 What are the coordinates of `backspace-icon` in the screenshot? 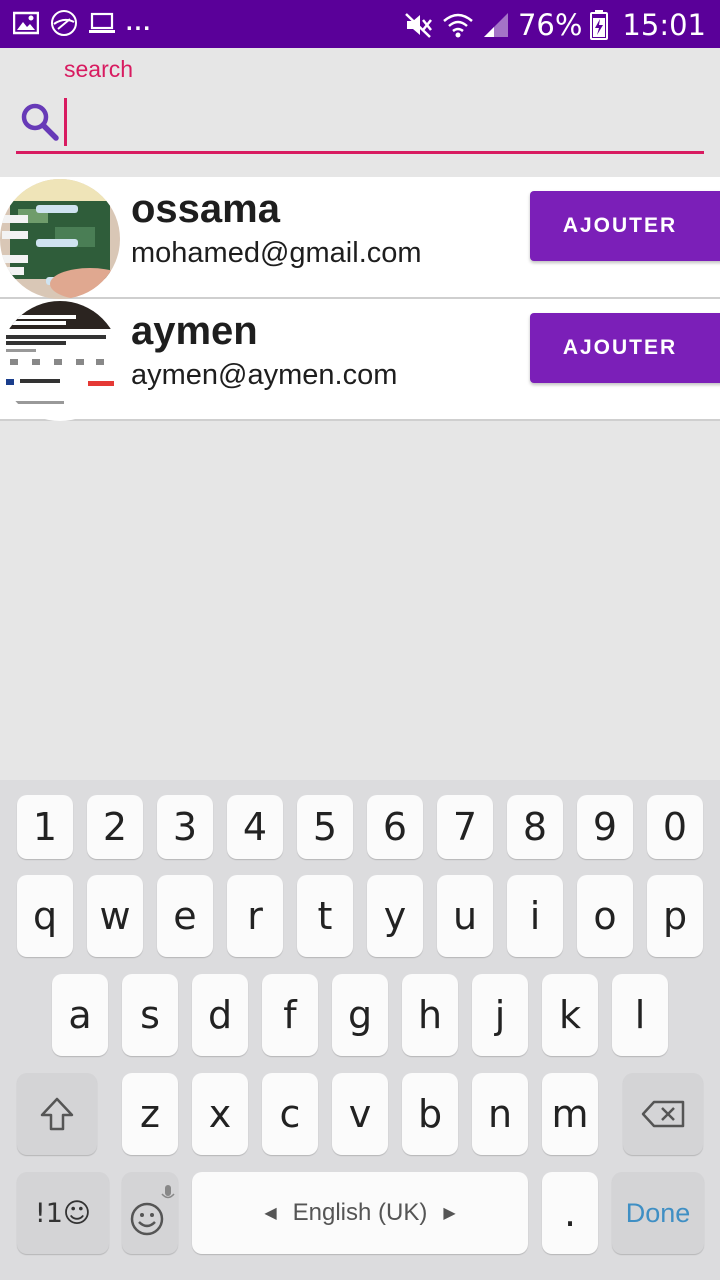 It's located at (663, 1114).